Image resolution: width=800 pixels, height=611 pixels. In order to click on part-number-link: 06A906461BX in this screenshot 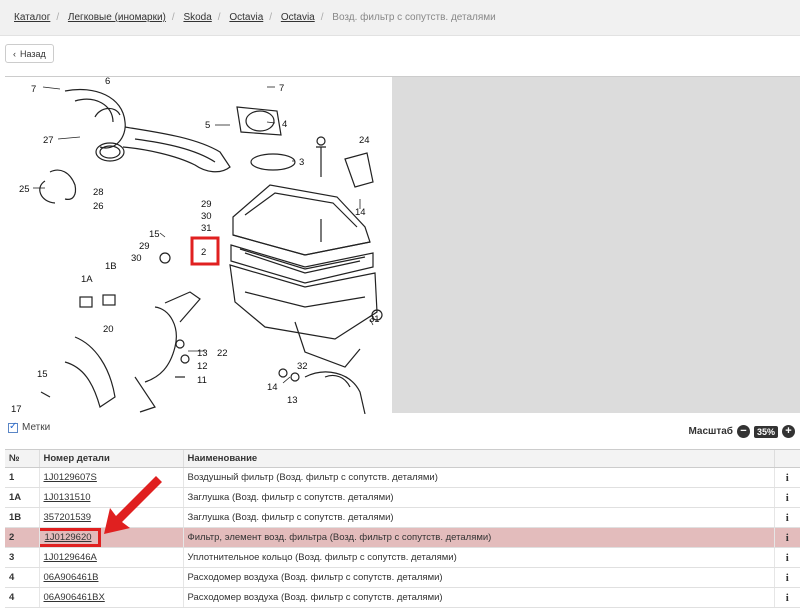, I will do `click(74, 597)`.